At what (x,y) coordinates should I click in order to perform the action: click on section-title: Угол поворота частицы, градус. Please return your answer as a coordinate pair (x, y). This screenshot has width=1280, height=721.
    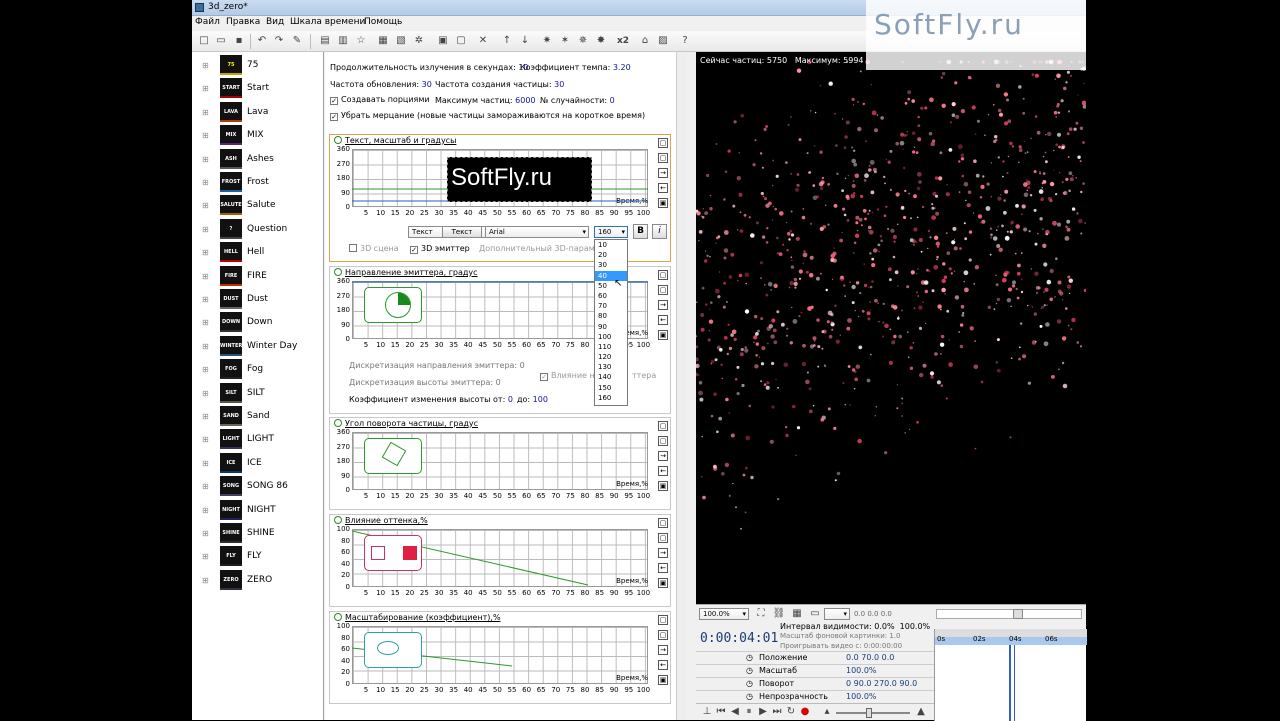
    Looking at the image, I should click on (406, 423).